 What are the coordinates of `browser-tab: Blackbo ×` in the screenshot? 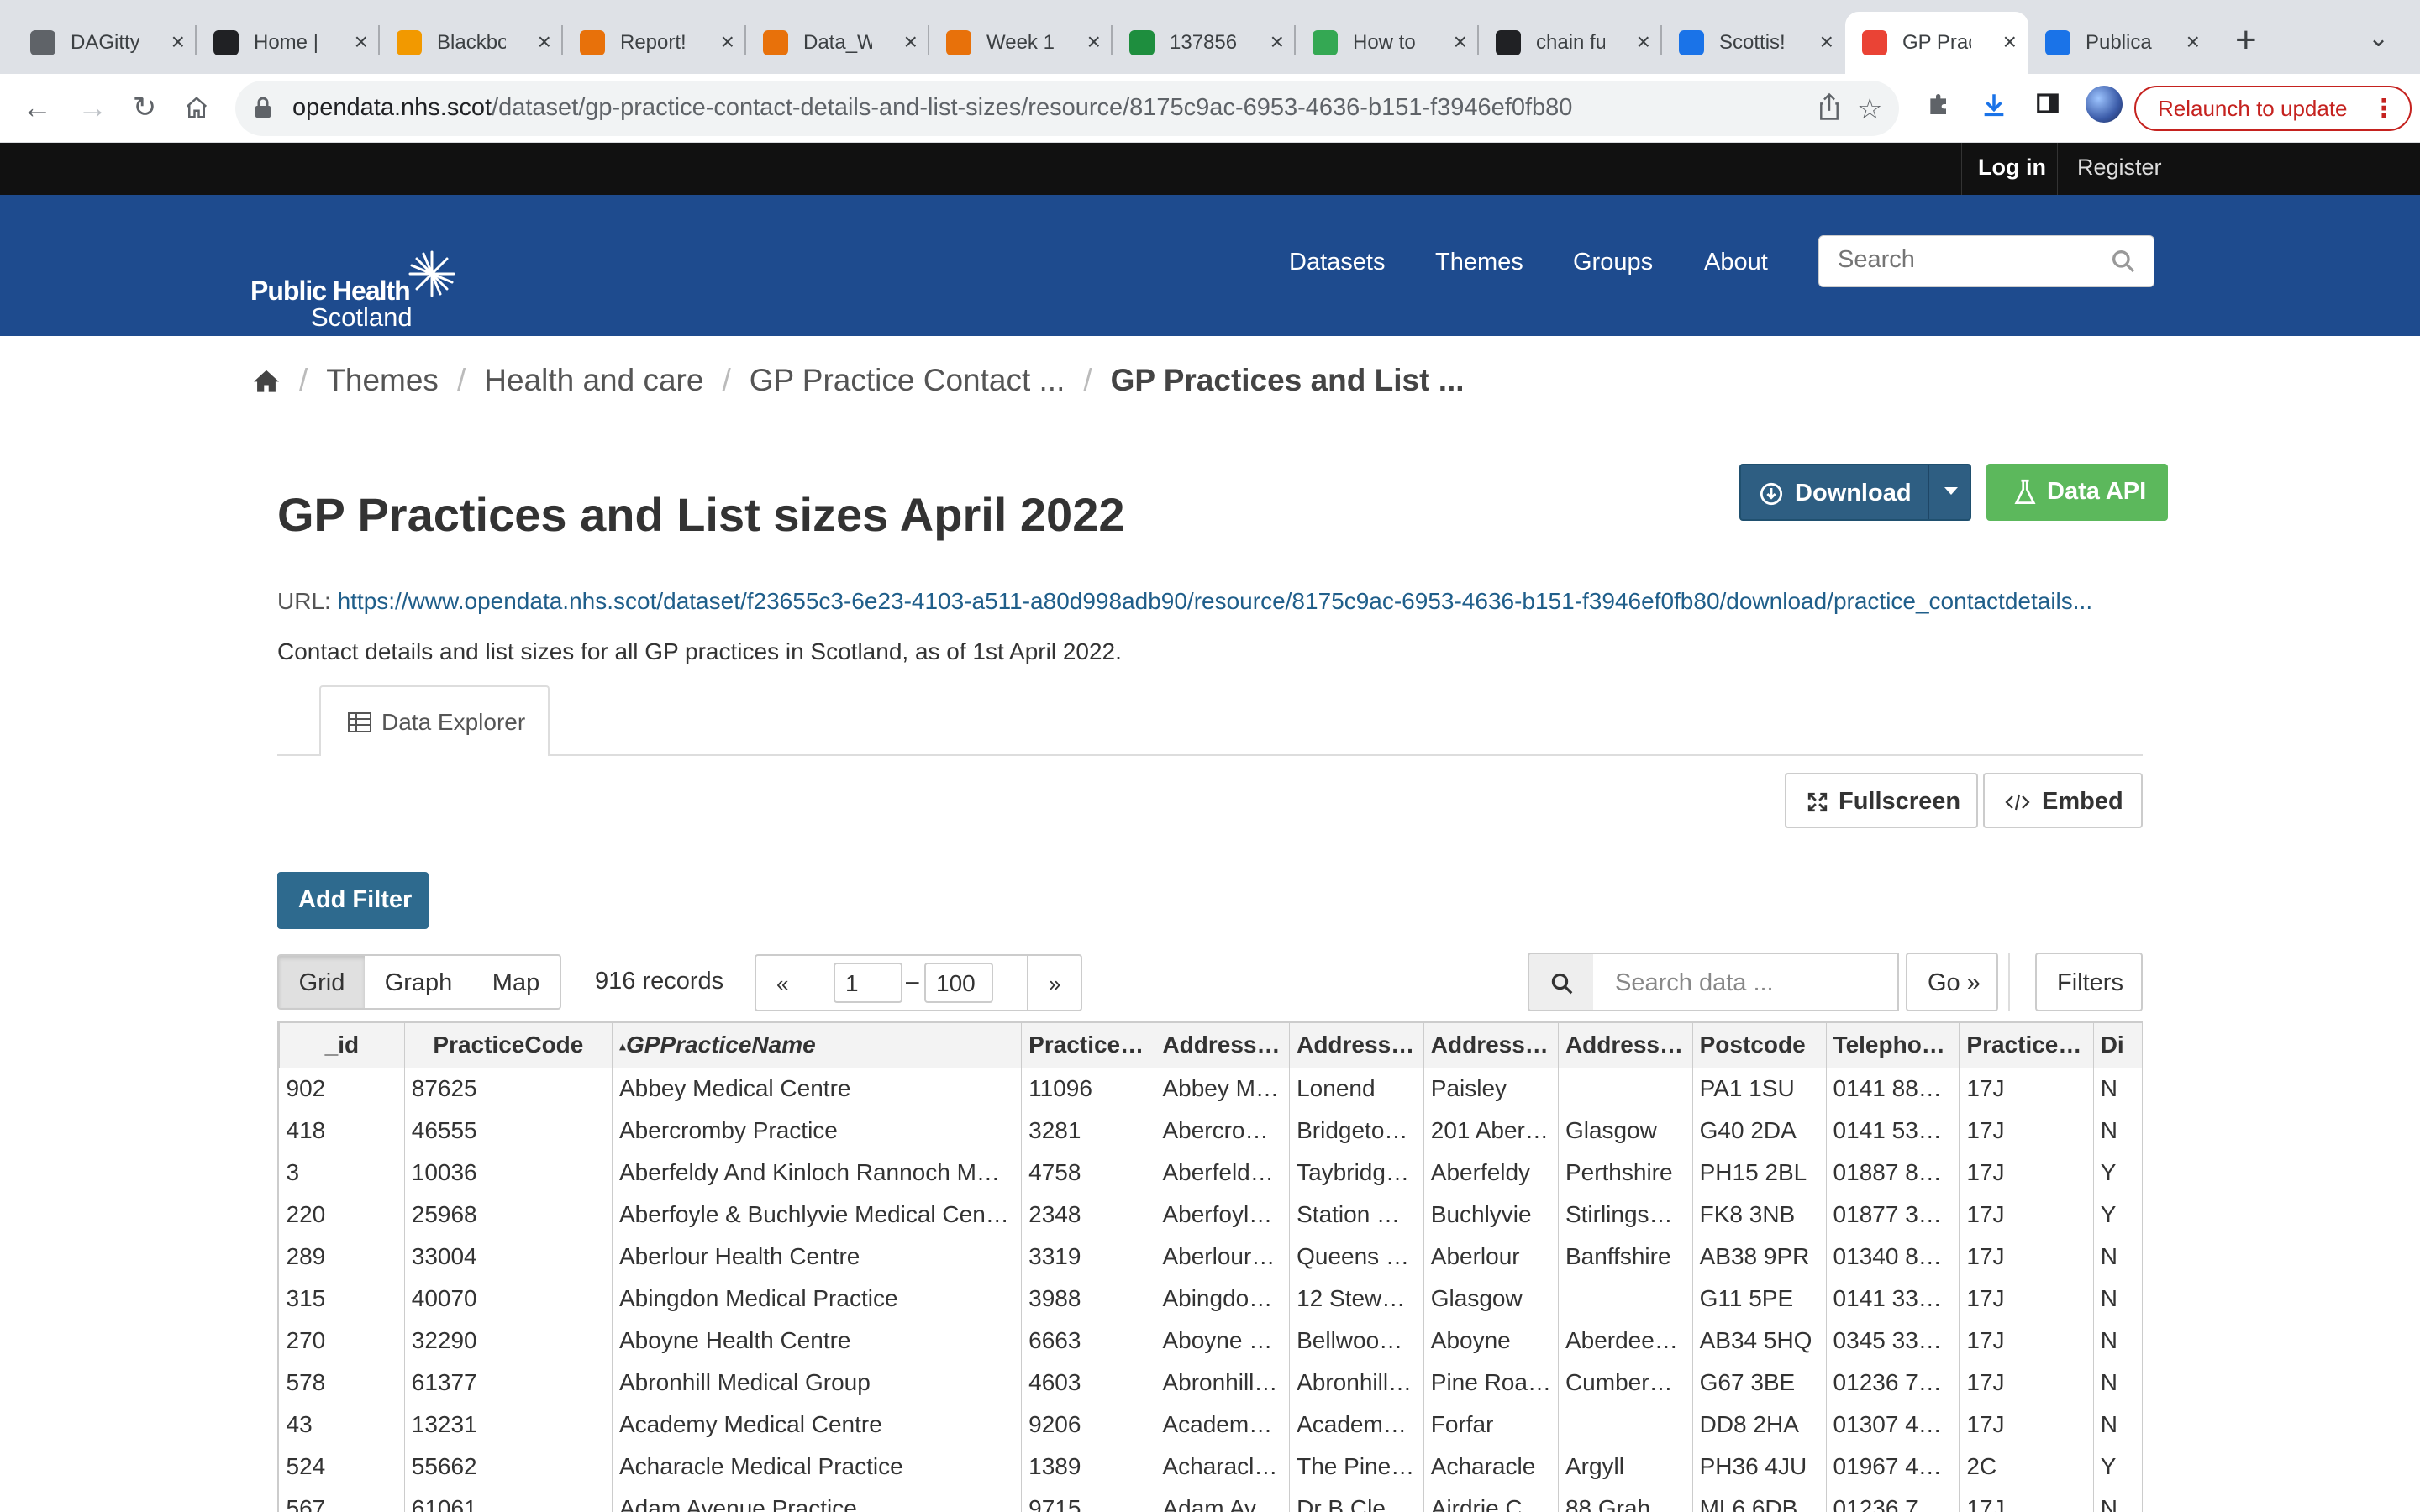 It's located at (471, 43).